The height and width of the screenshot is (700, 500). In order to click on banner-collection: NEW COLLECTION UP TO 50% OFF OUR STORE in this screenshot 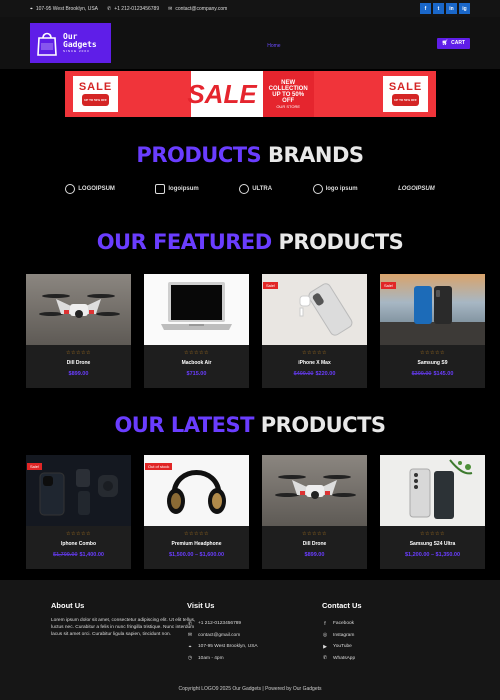, I will do `click(288, 94)`.